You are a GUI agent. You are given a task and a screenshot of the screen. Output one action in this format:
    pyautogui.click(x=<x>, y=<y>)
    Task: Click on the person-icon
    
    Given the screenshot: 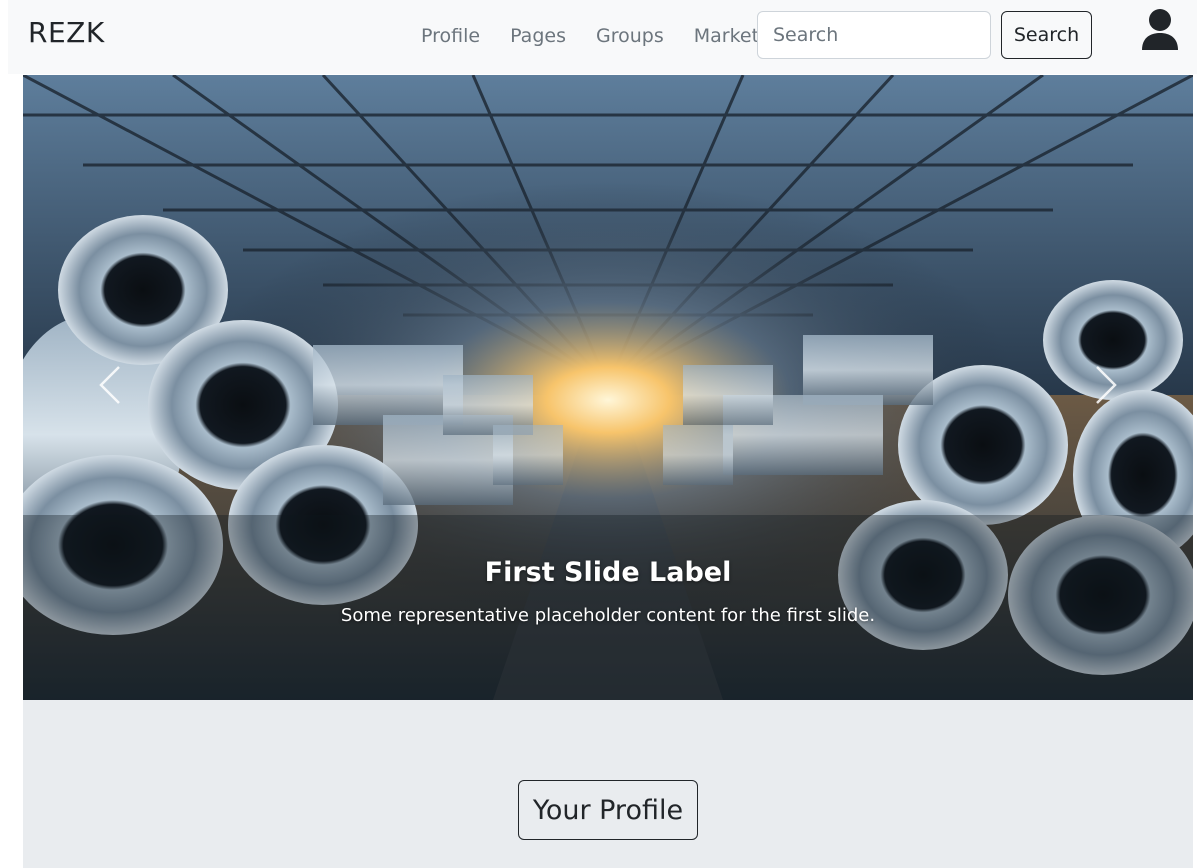 What is the action you would take?
    pyautogui.click(x=1160, y=30)
    